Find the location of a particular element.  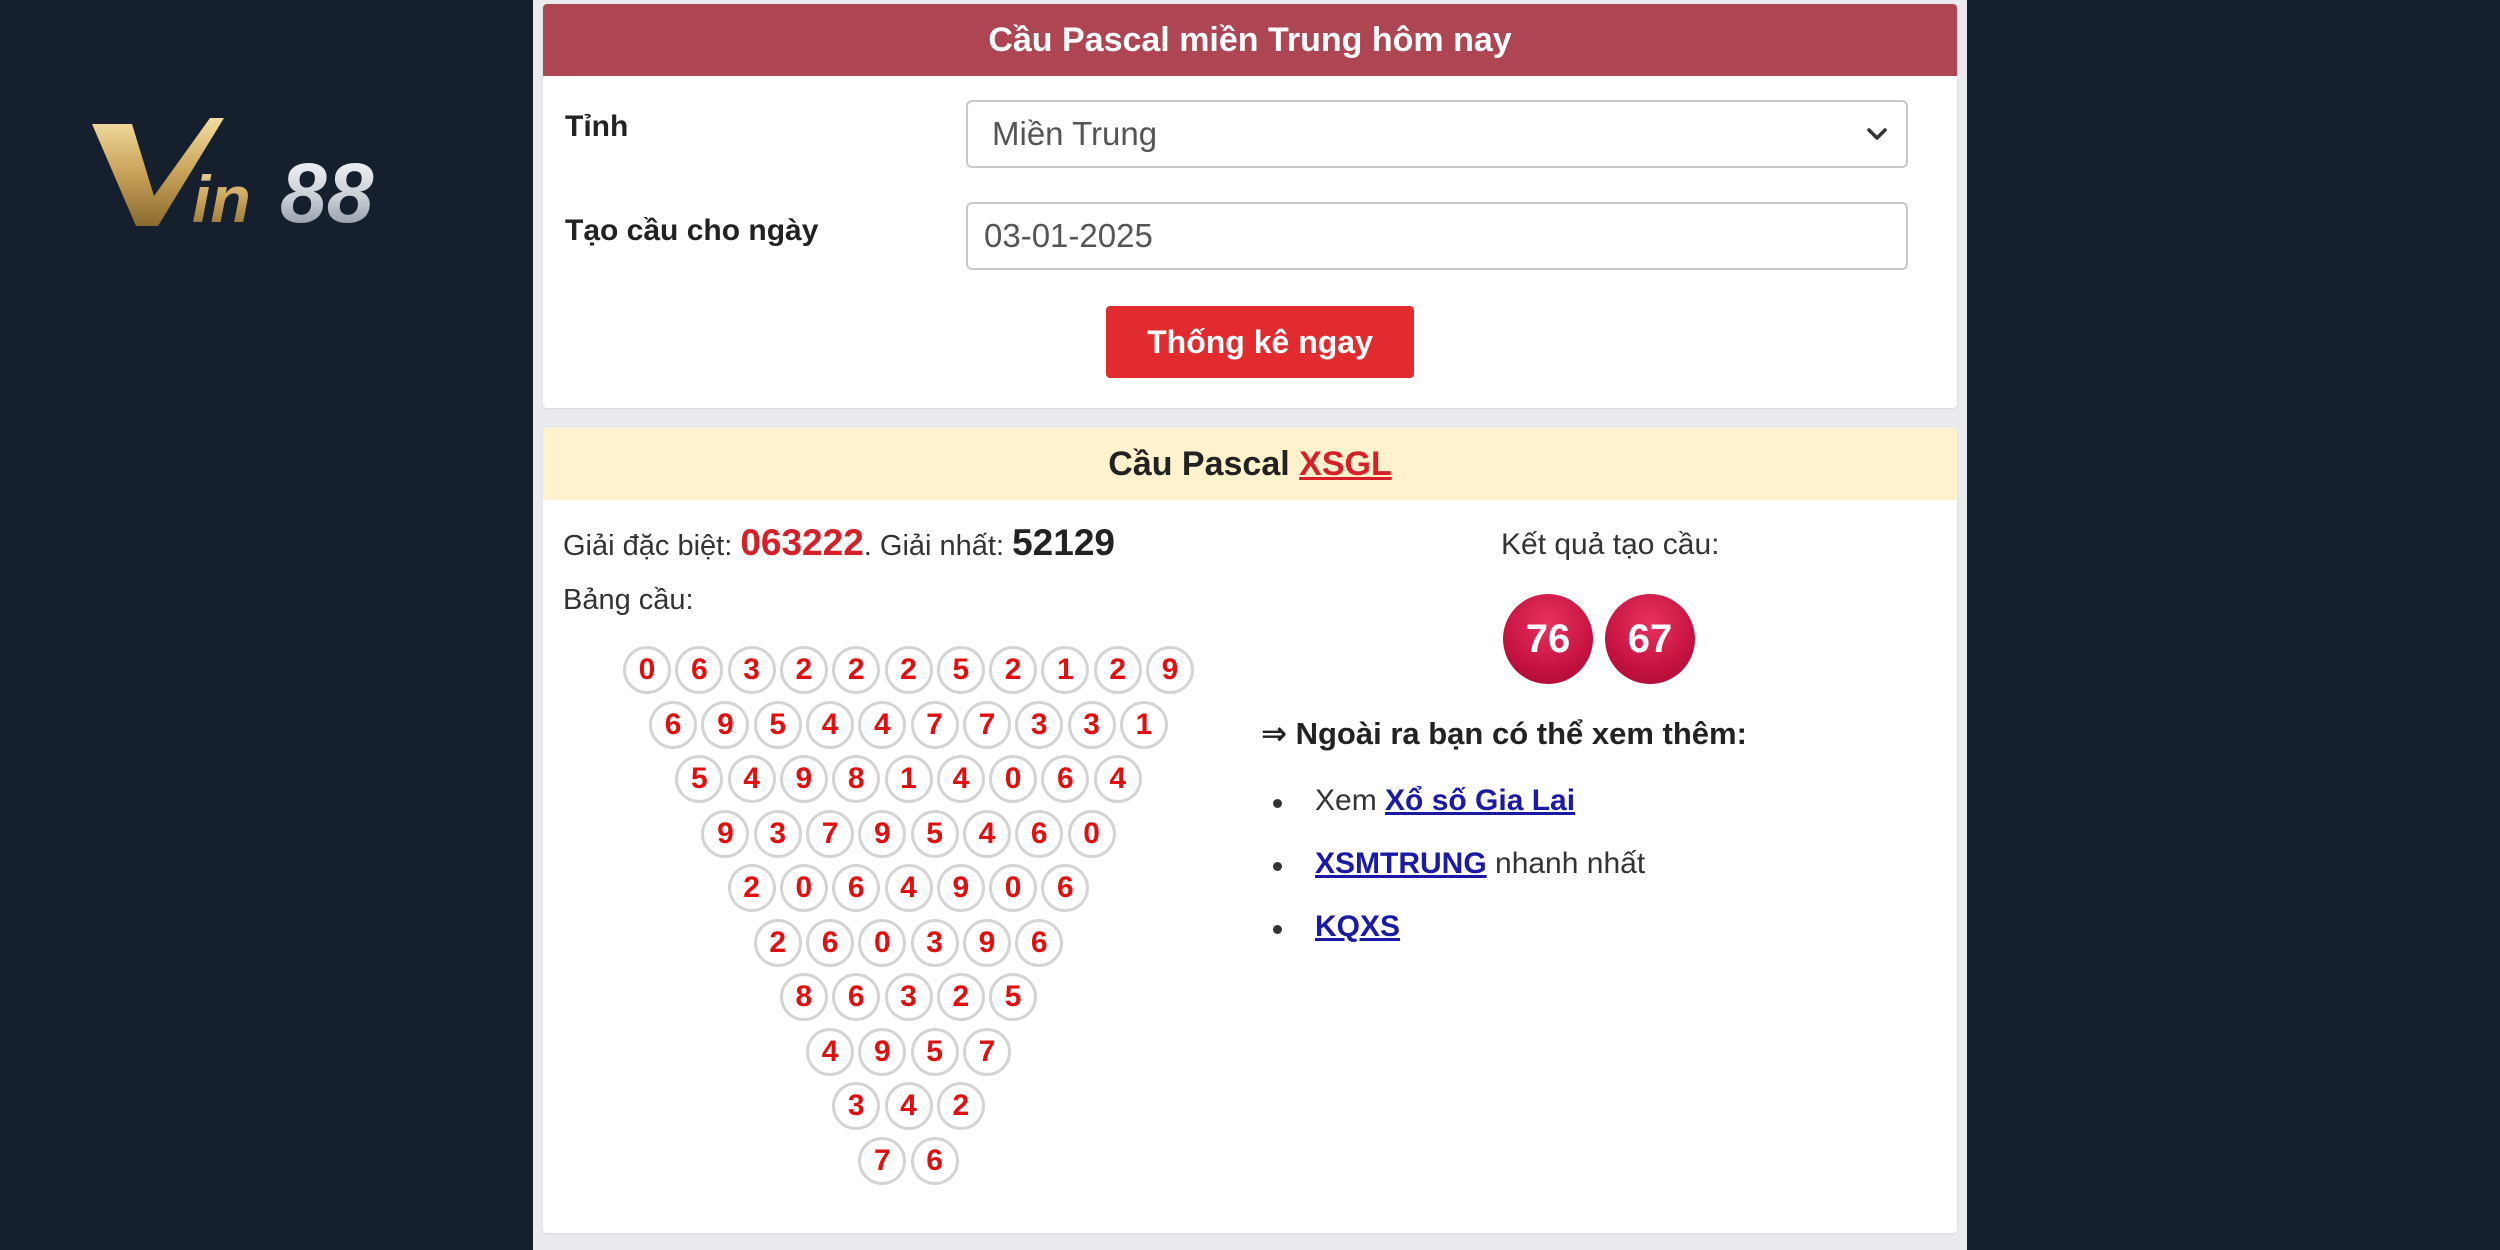

date-input is located at coordinates (1437, 236).